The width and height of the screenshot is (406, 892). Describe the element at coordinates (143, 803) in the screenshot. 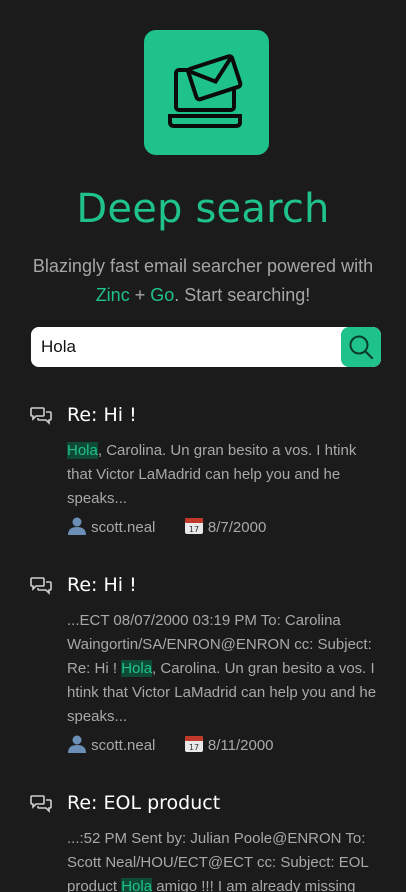

I see `result-title: Re: EOL product` at that location.